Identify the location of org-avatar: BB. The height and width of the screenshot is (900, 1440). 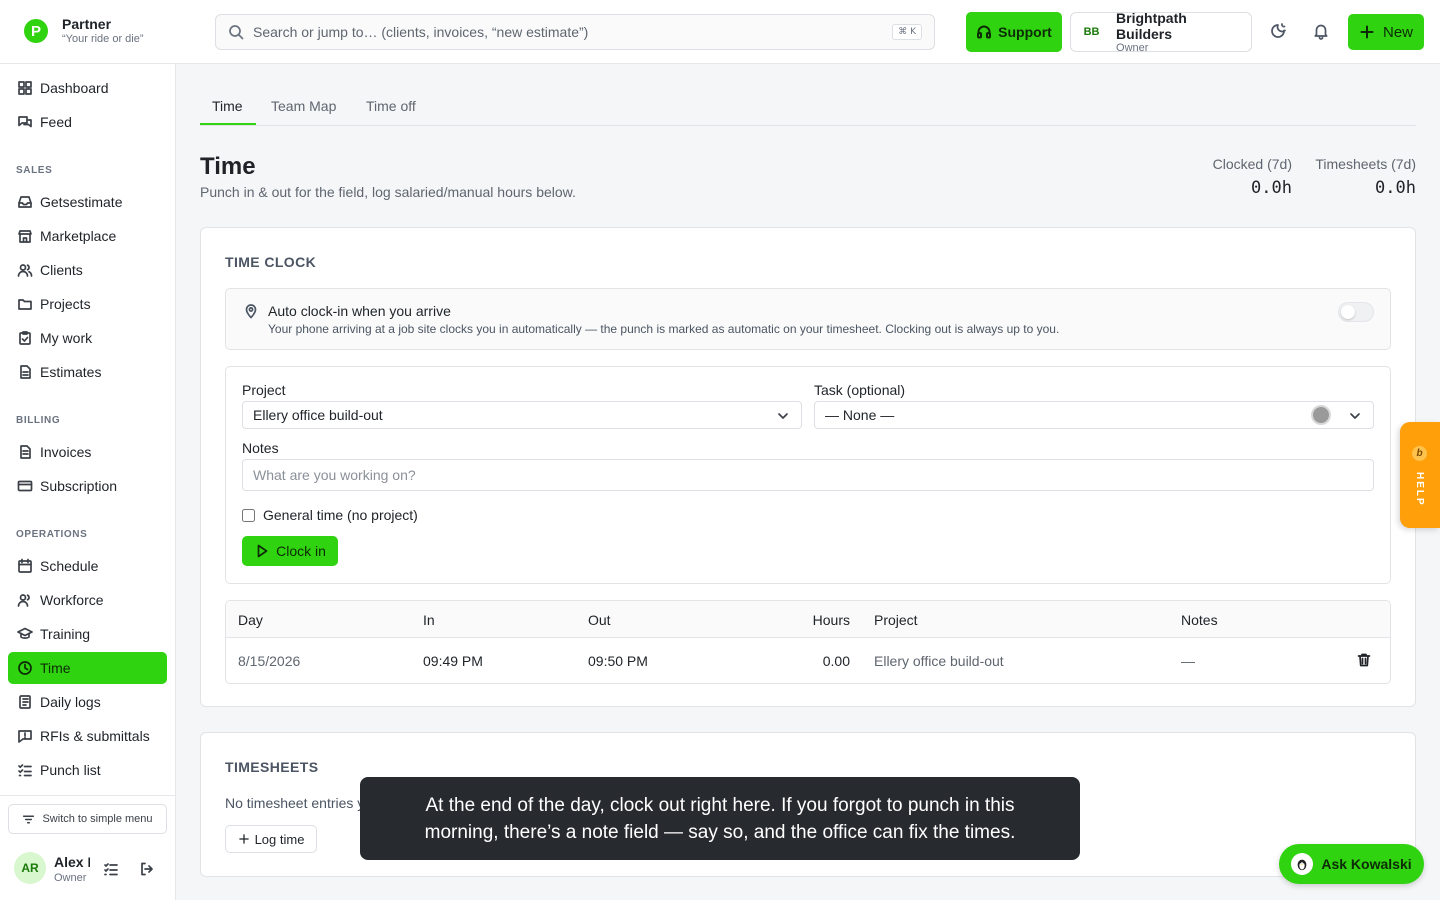
(1091, 32).